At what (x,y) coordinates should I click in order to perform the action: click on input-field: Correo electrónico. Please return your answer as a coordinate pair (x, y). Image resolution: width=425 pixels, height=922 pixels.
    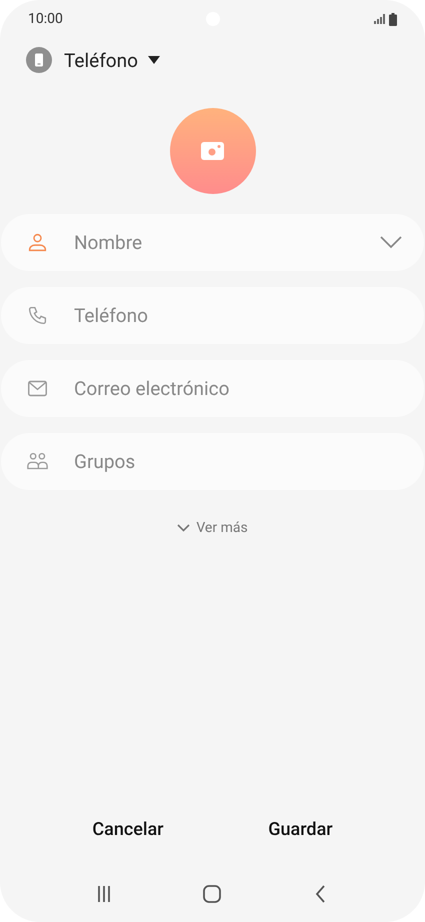
    Looking at the image, I should click on (212, 388).